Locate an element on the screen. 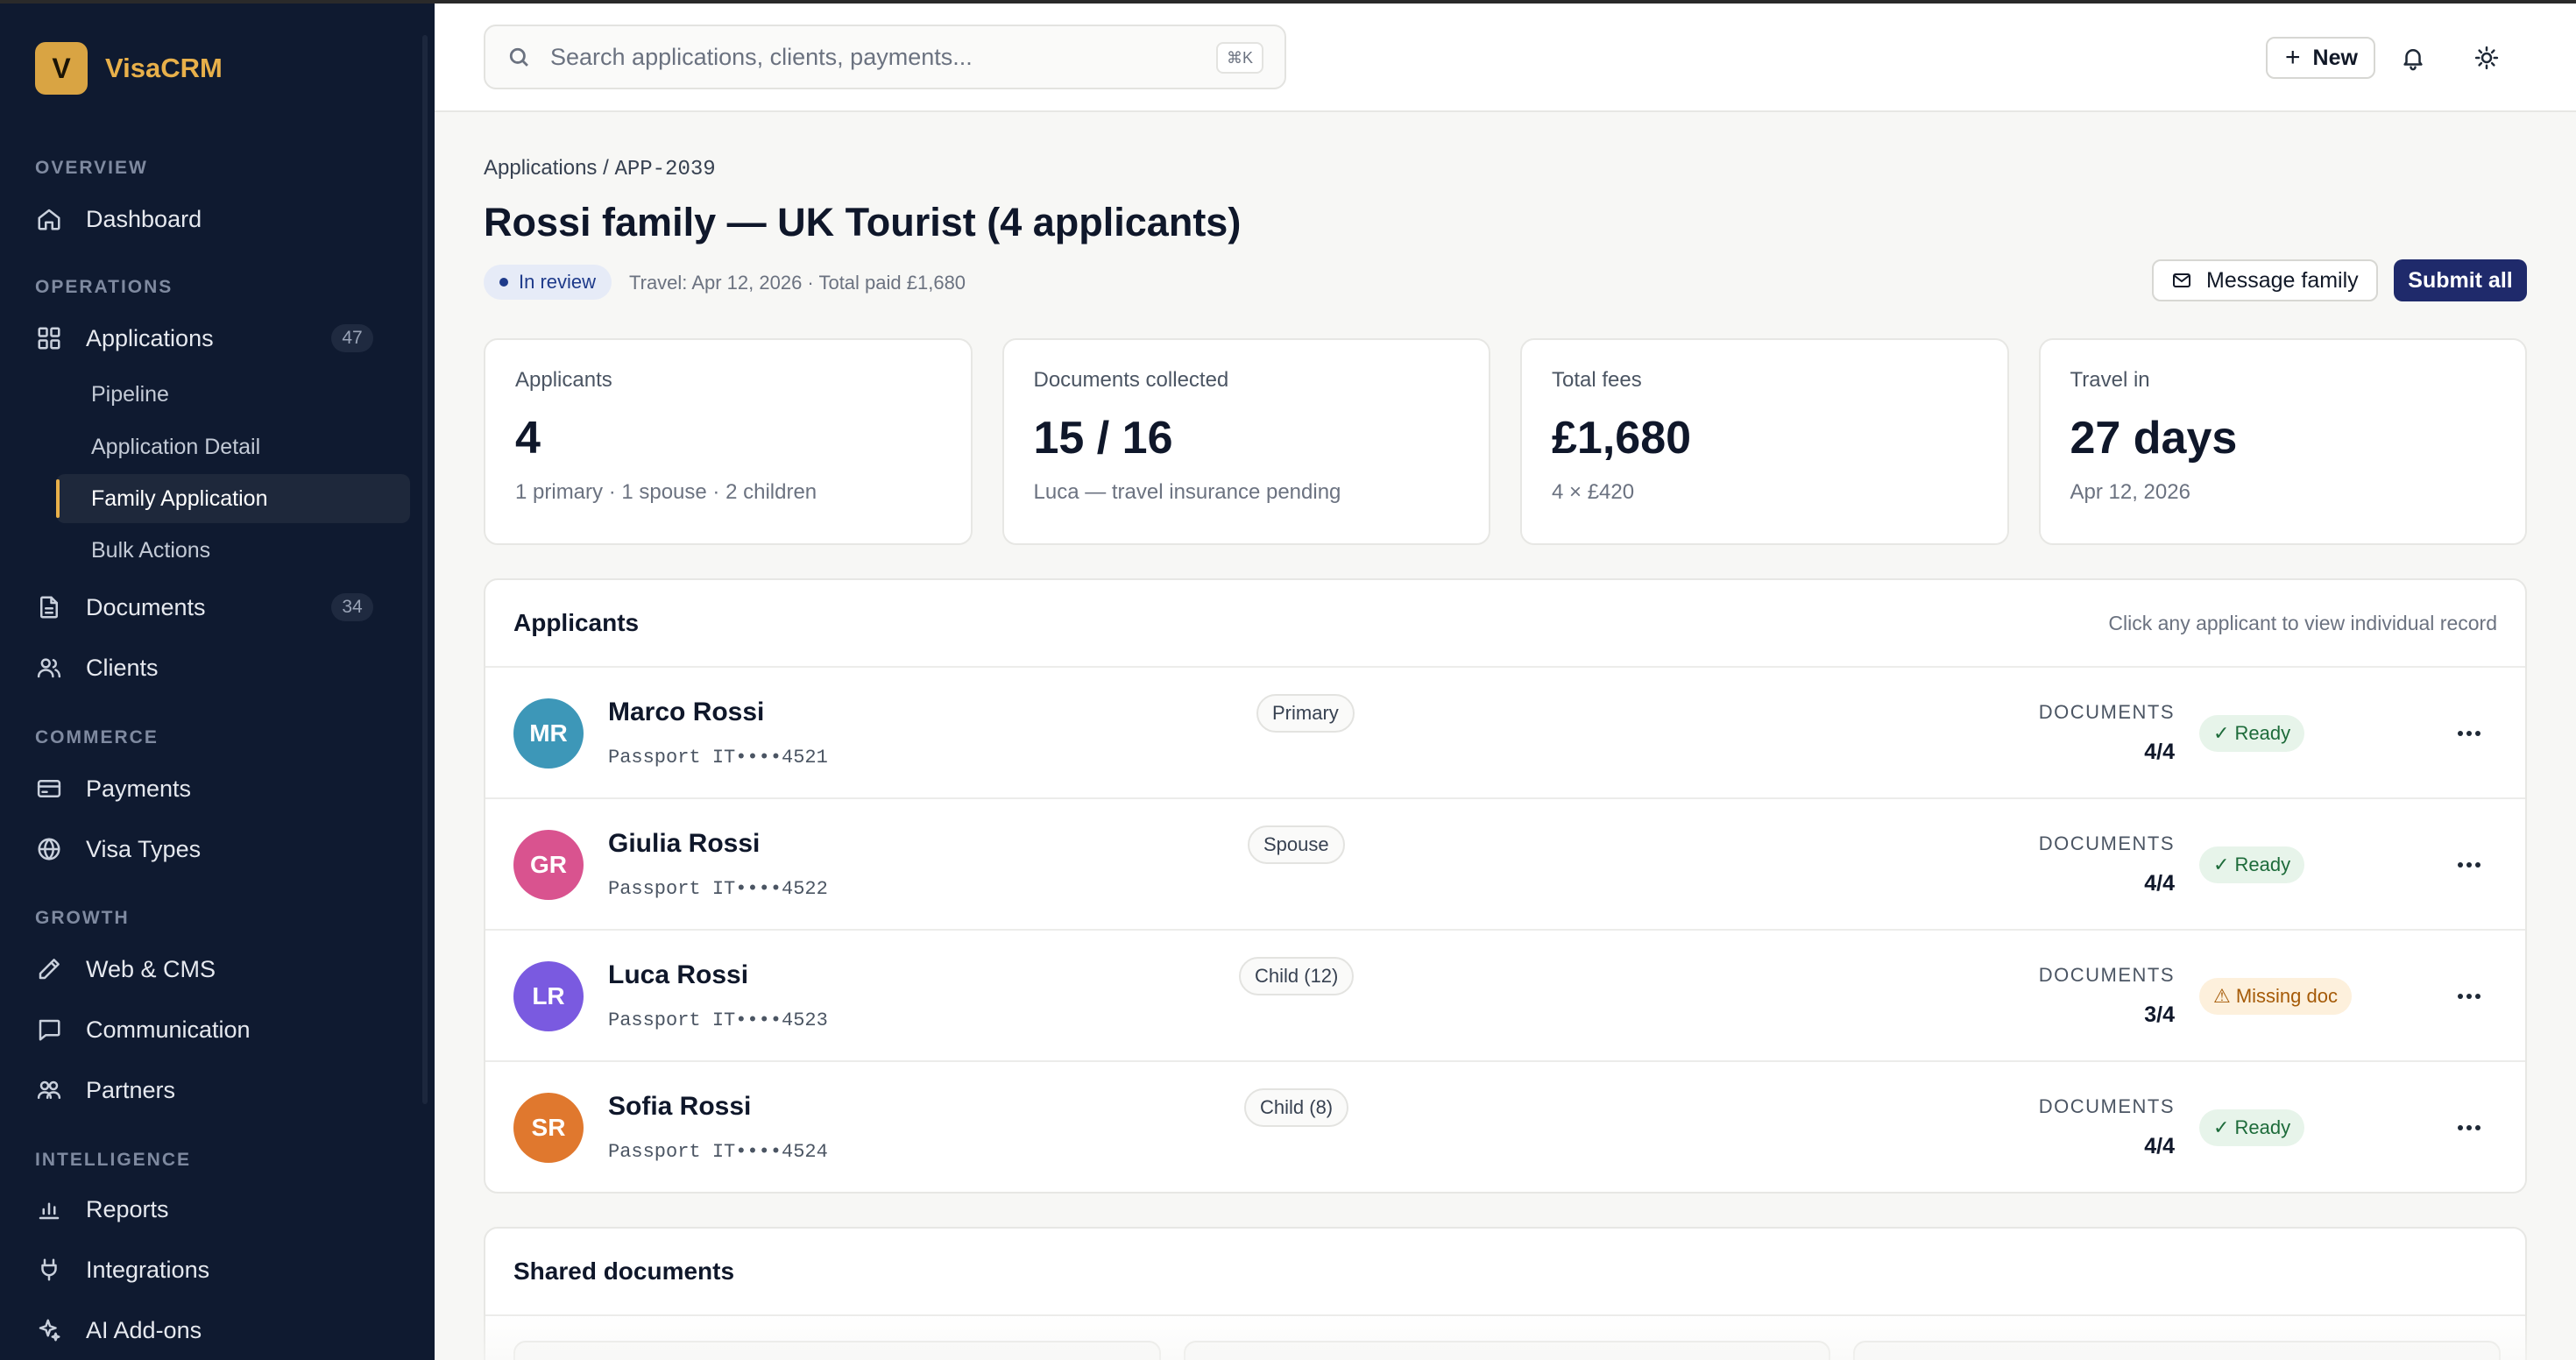 Image resolution: width=2576 pixels, height=1360 pixels. keyboard-shortcut-hint: ⌘K is located at coordinates (1239, 58).